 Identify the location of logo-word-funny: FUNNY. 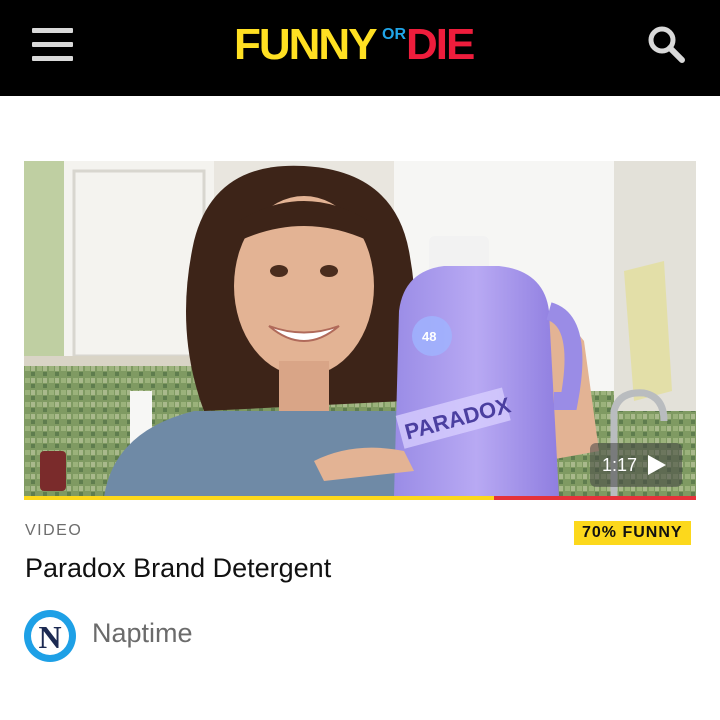
(306, 44).